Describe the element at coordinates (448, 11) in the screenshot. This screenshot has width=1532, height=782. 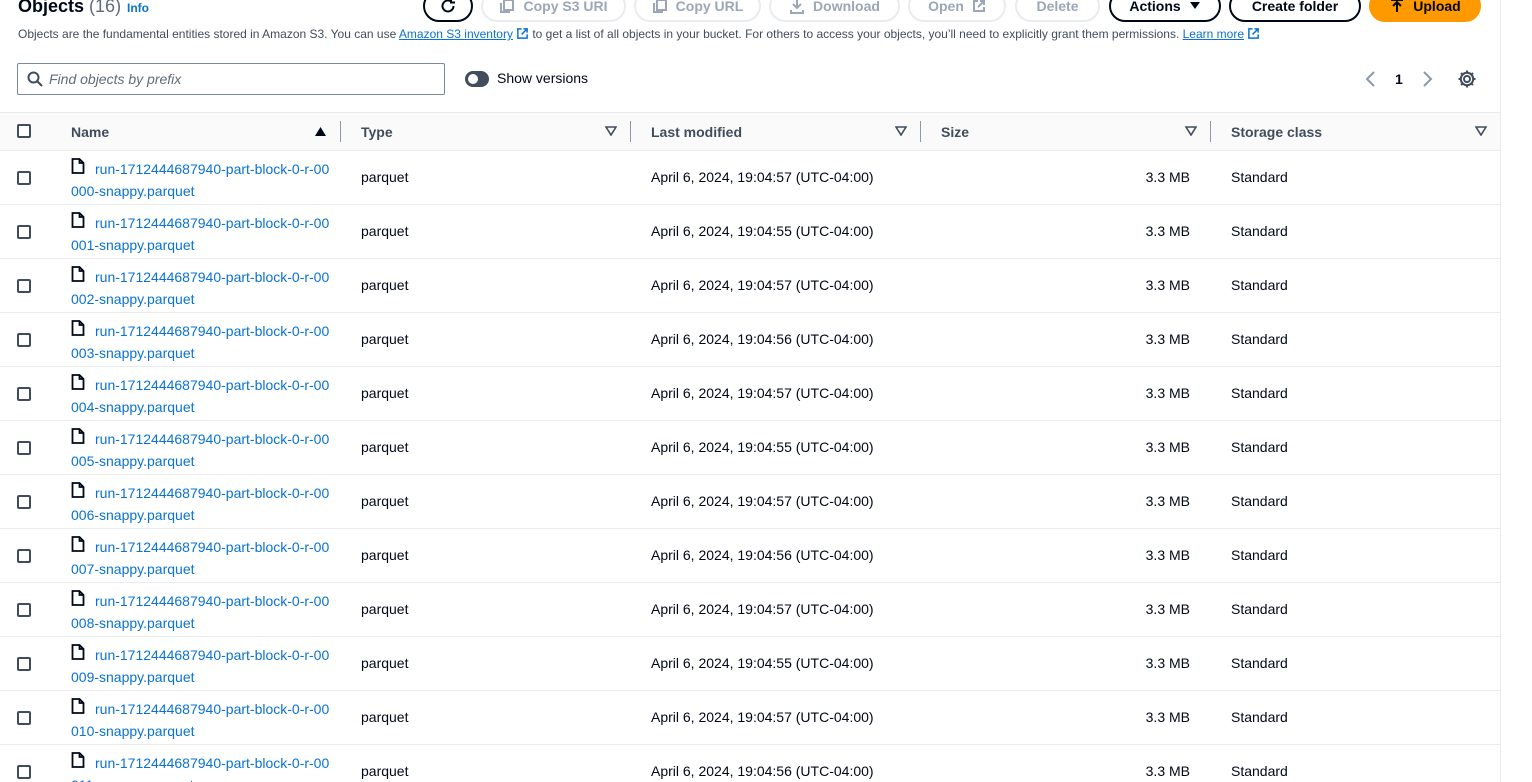
I see `refresh-button` at that location.